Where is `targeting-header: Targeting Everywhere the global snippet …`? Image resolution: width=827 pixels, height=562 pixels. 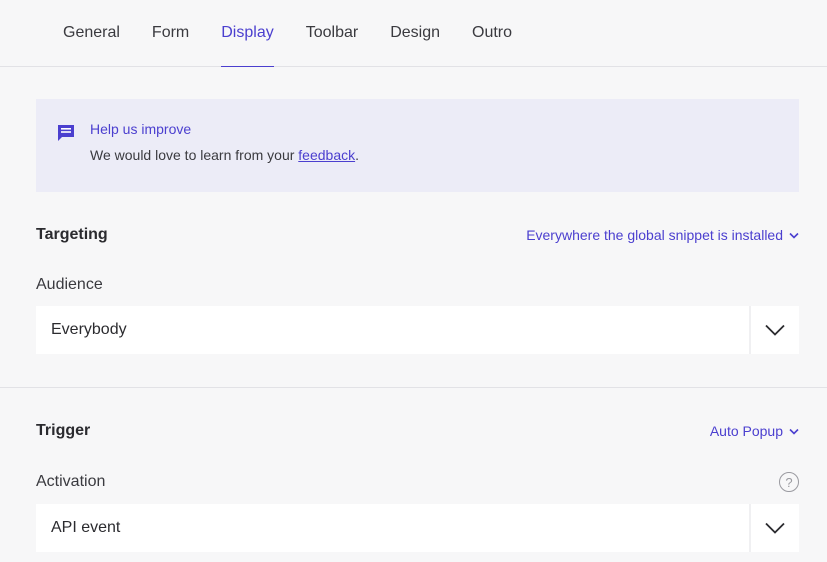
targeting-header: Targeting Everywhere the global snippet … is located at coordinates (417, 235).